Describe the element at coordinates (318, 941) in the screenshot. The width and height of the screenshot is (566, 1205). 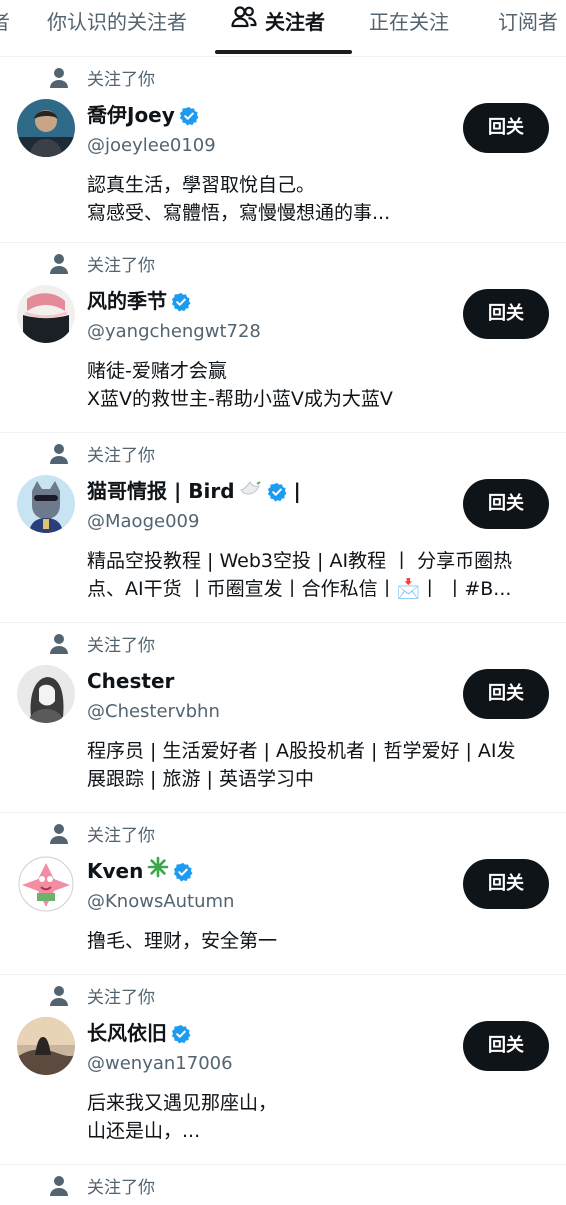
I see `user-bio: 撸毛、理财，安全第一` at that location.